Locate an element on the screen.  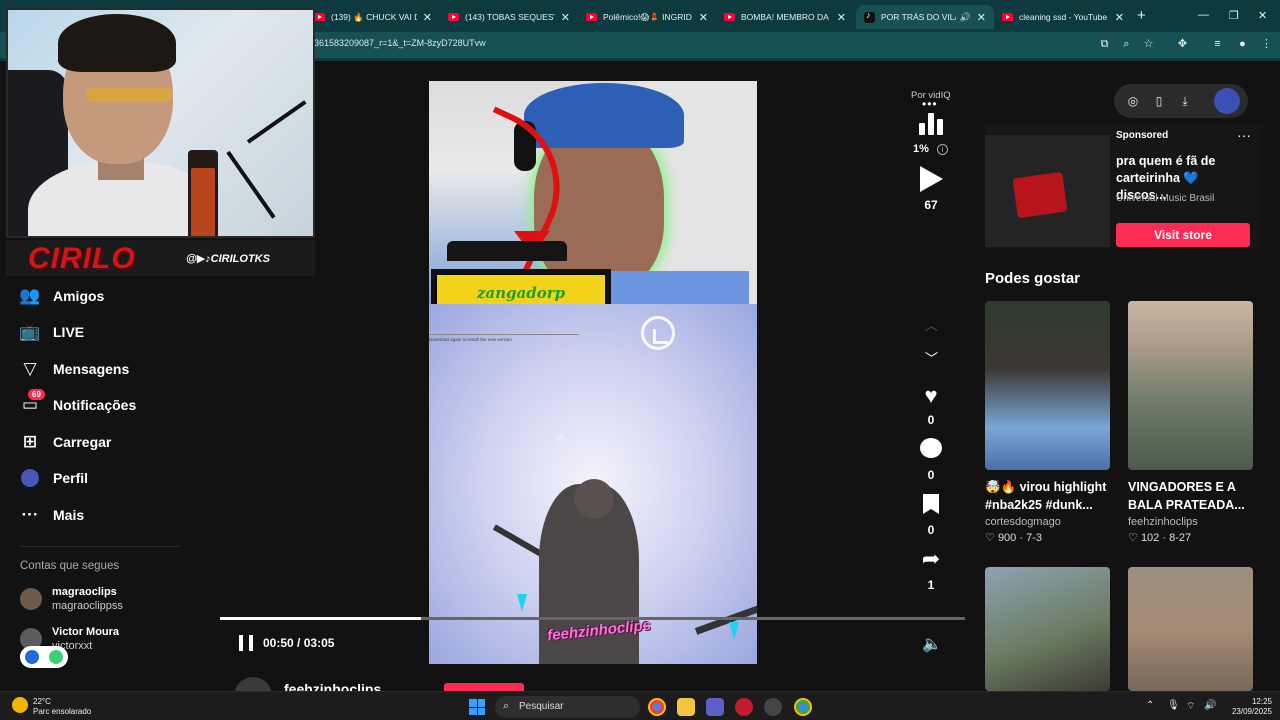
start-button is located at coordinates (477, 707).